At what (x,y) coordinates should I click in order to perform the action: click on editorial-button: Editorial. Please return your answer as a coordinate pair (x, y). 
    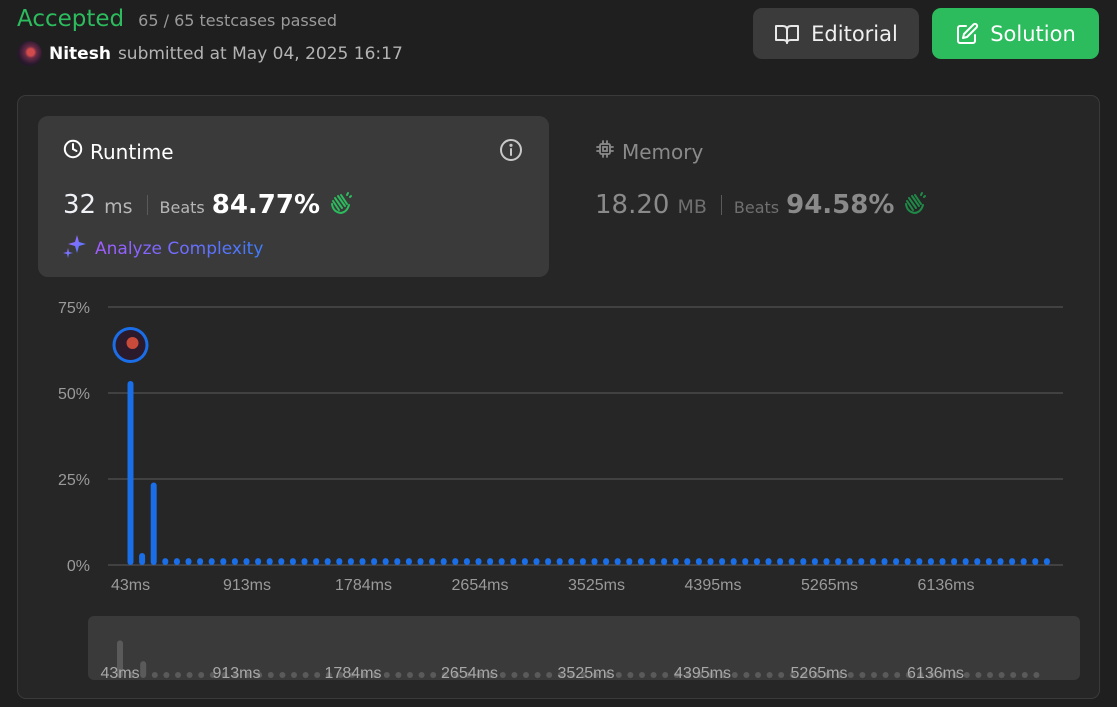
    Looking at the image, I should click on (836, 33).